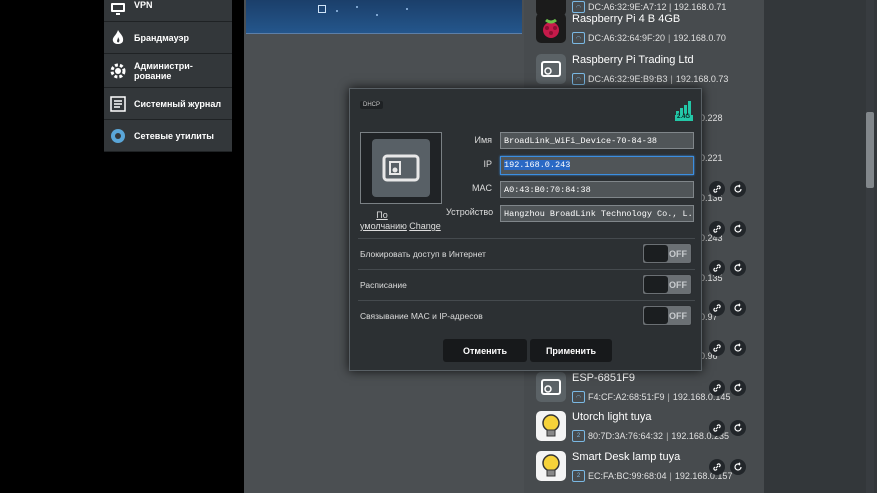  Describe the element at coordinates (711, 118) in the screenshot. I see `client-ip-fragment: 0.228` at that location.